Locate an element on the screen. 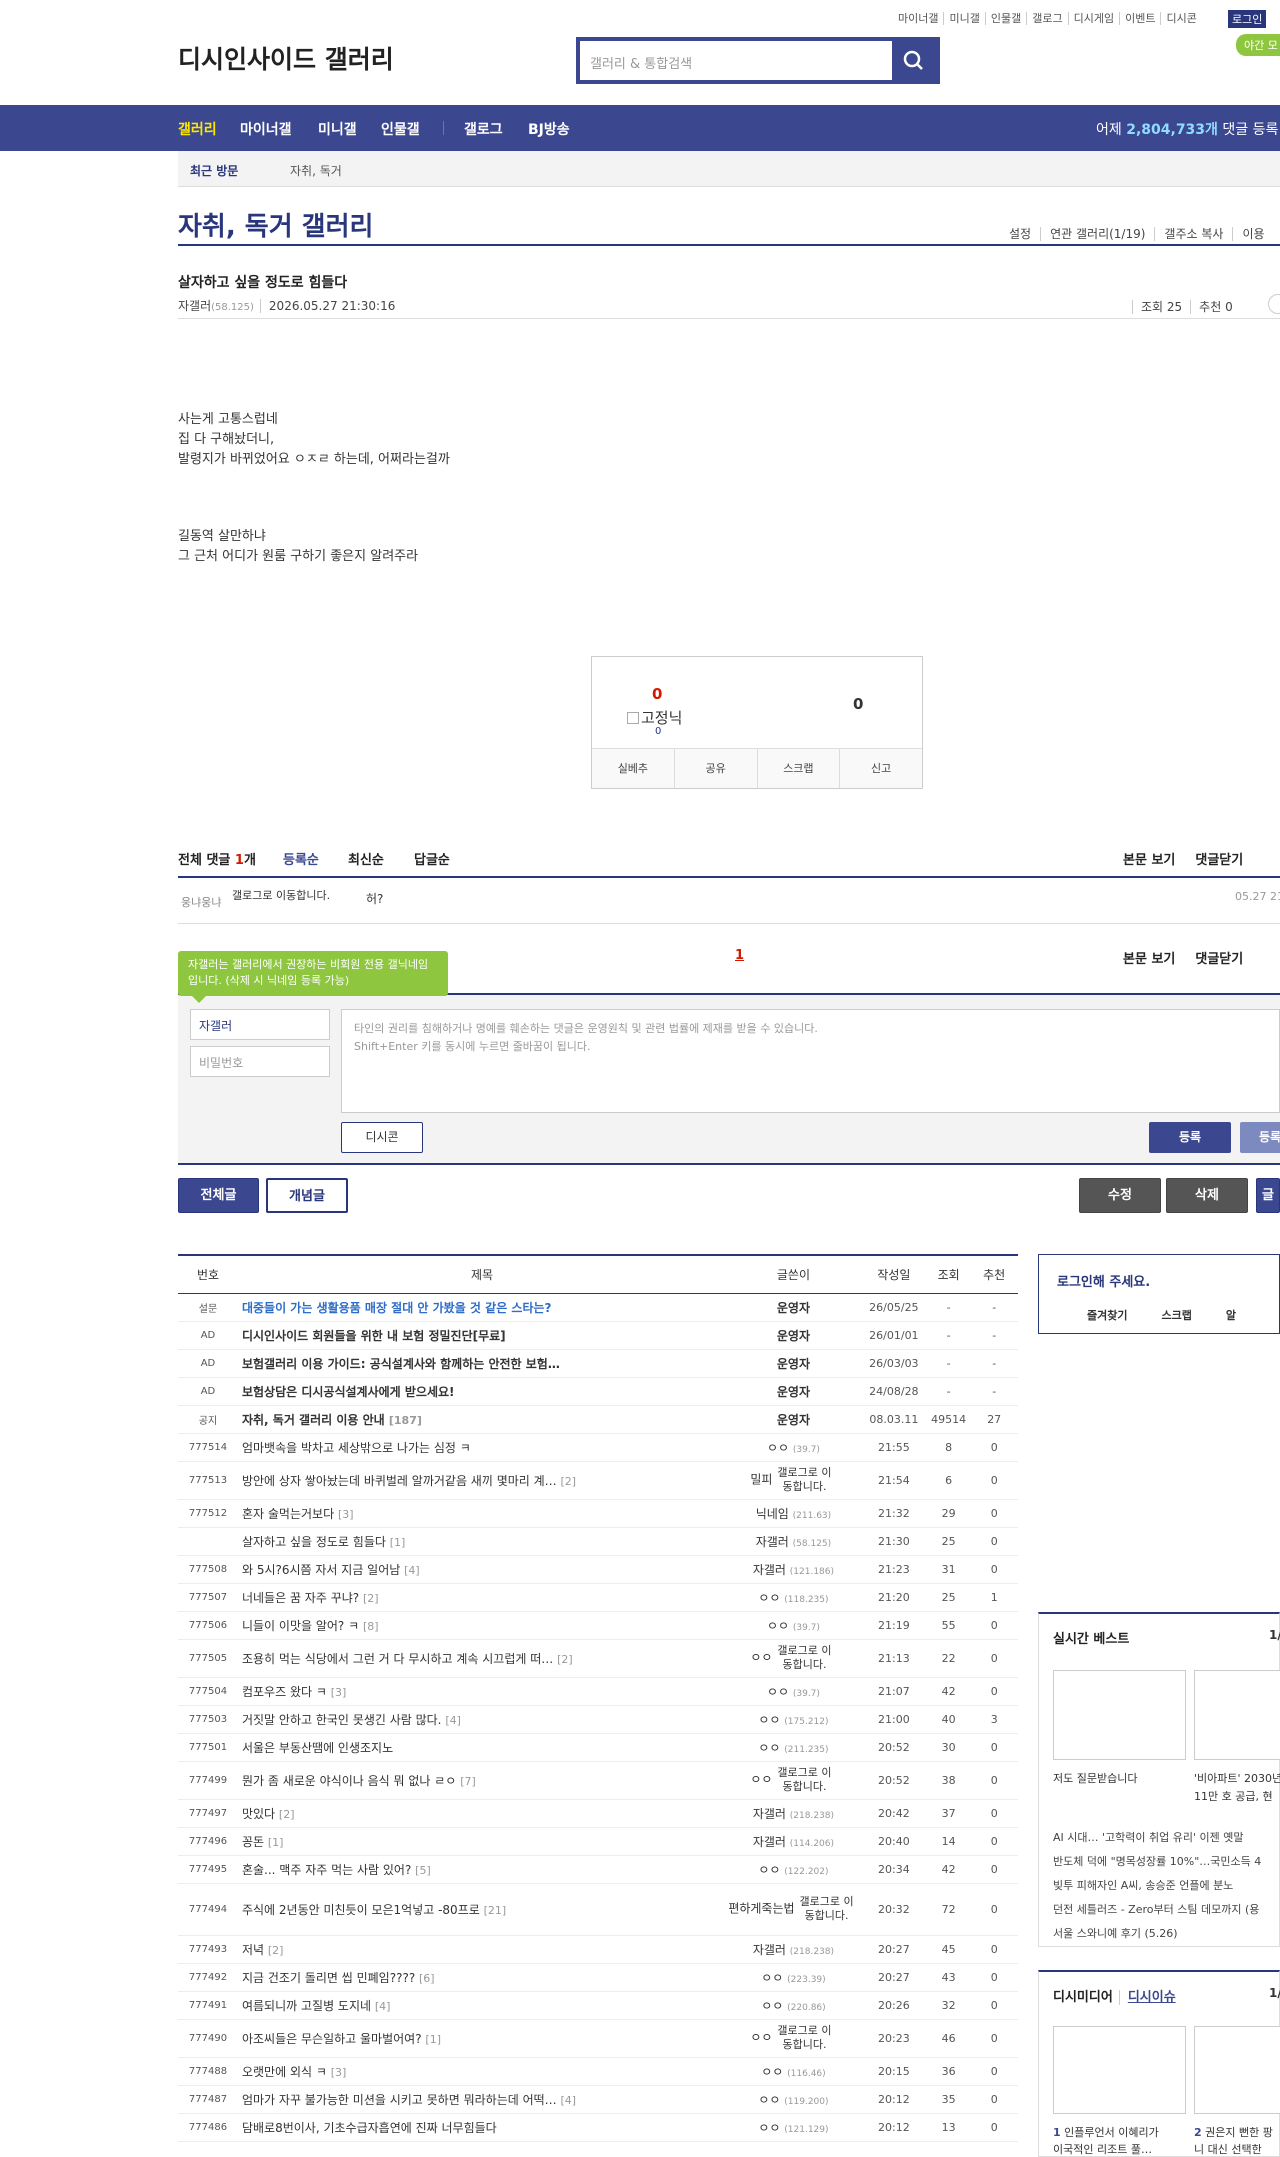 Image resolution: width=1280 pixels, height=2157 pixels. post-title-link: 너네들은 꿈 자주 꾸냐? is located at coordinates (300, 1598).